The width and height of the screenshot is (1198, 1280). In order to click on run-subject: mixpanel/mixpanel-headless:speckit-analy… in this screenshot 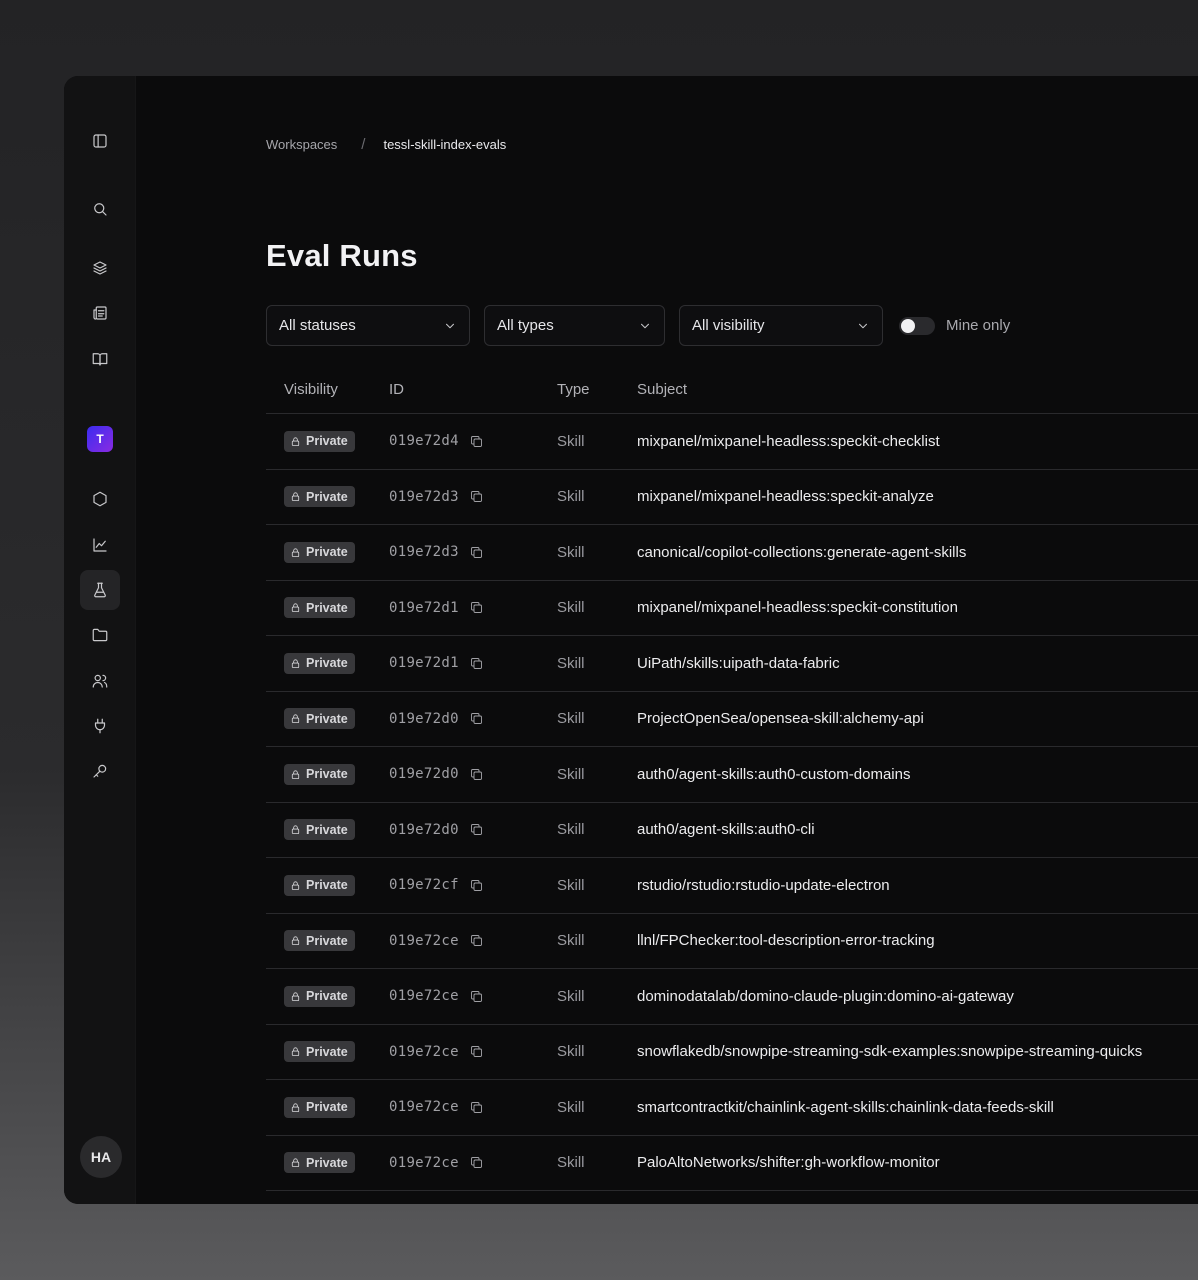, I will do `click(917, 496)`.